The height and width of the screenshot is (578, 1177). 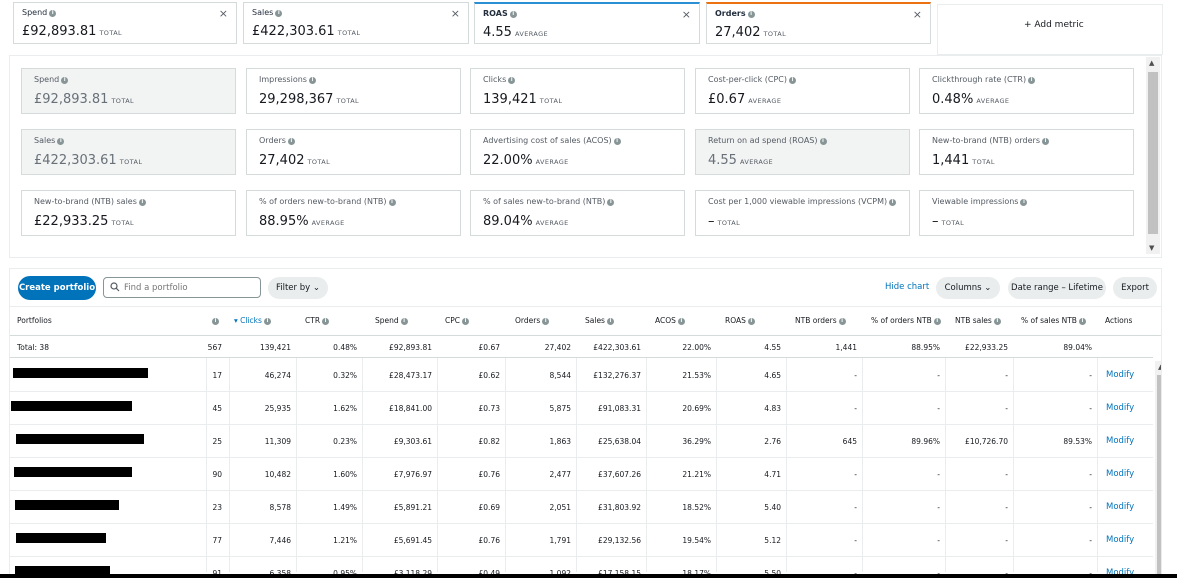 I want to click on create-portfolio-button: Create portfolio, so click(x=57, y=288).